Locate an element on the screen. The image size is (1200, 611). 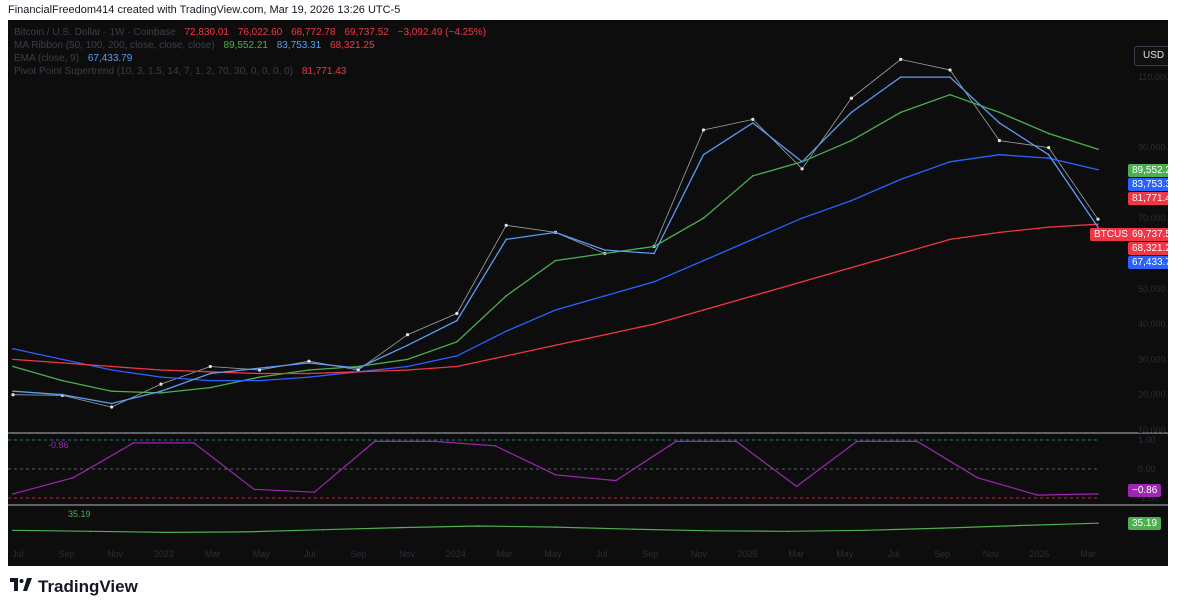
price-tag-close: 69,737.52 is located at coordinates (1148, 234).